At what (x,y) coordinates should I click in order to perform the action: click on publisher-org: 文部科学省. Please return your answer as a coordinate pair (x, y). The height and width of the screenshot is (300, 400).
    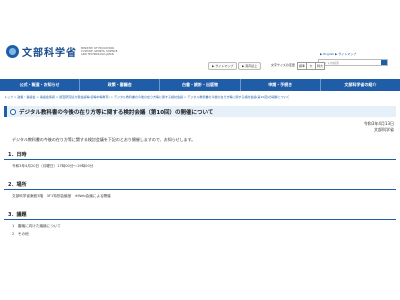
    Looking at the image, I should click on (384, 129).